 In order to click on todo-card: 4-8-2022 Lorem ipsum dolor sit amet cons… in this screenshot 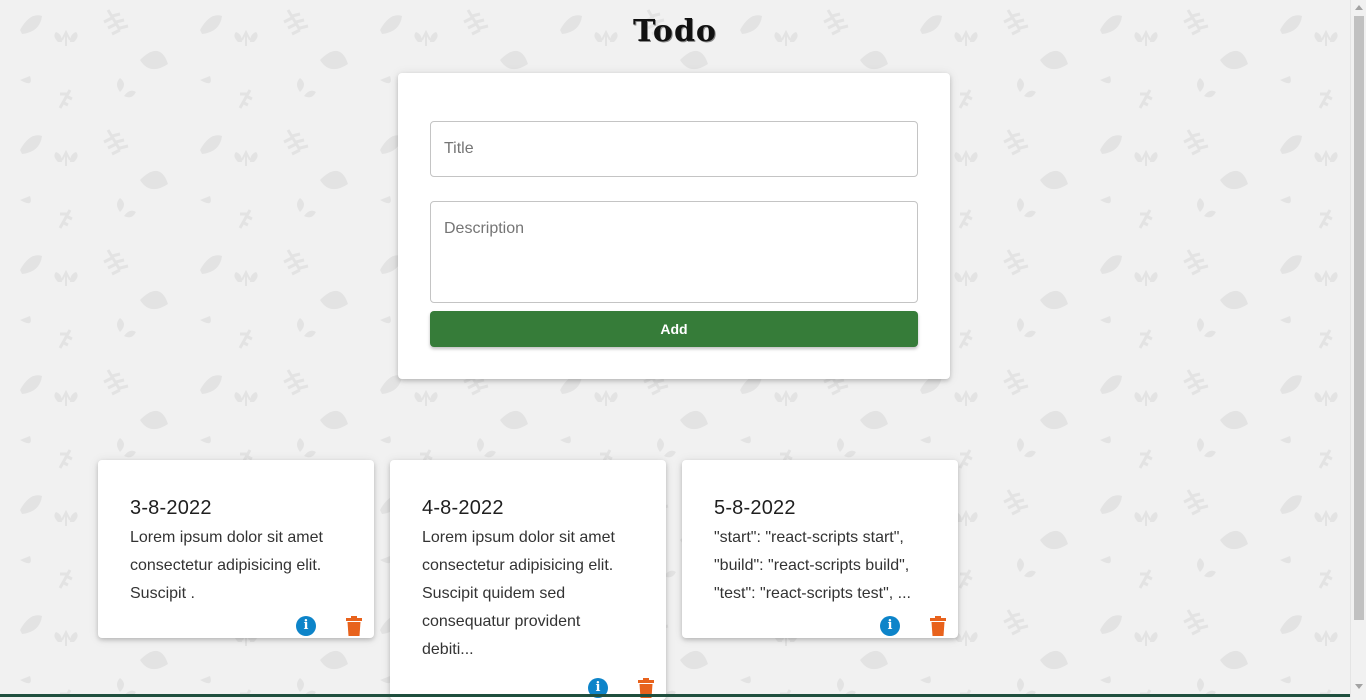, I will do `click(528, 580)`.